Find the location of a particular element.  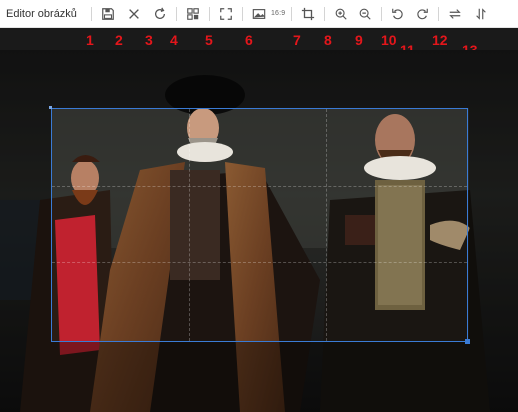

crop-button is located at coordinates (308, 14).